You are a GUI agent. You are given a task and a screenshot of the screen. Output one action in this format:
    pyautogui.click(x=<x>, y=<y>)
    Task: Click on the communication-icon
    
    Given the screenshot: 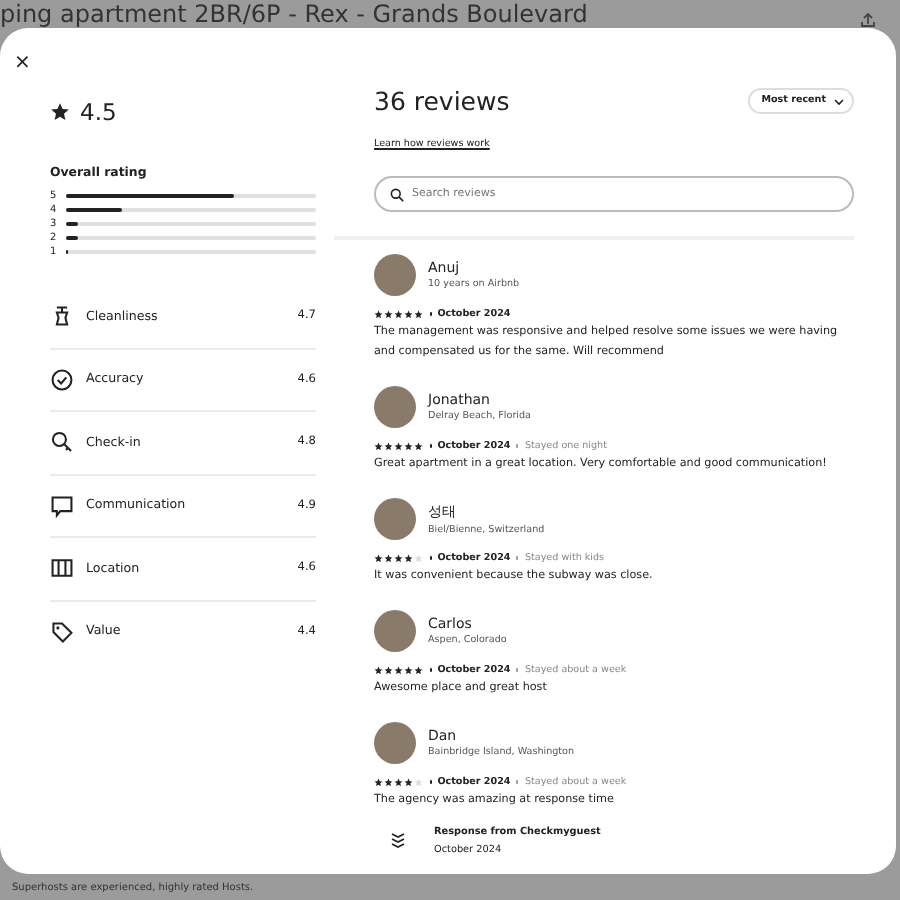 What is the action you would take?
    pyautogui.click(x=62, y=505)
    